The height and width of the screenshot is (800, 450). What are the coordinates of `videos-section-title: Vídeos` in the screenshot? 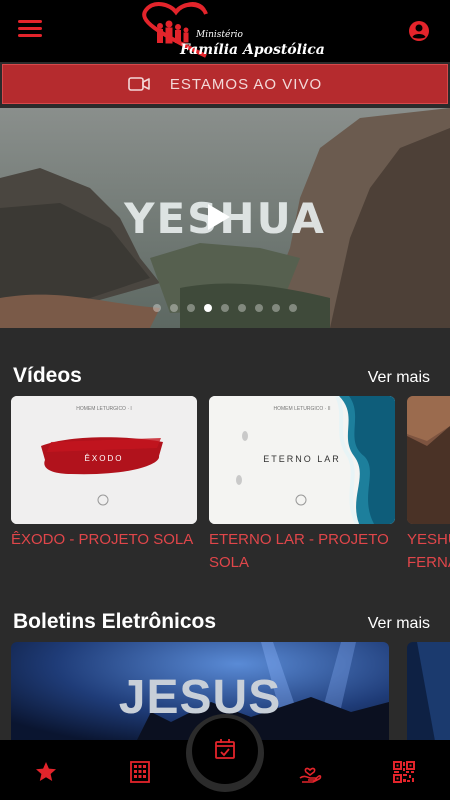 It's located at (47, 375).